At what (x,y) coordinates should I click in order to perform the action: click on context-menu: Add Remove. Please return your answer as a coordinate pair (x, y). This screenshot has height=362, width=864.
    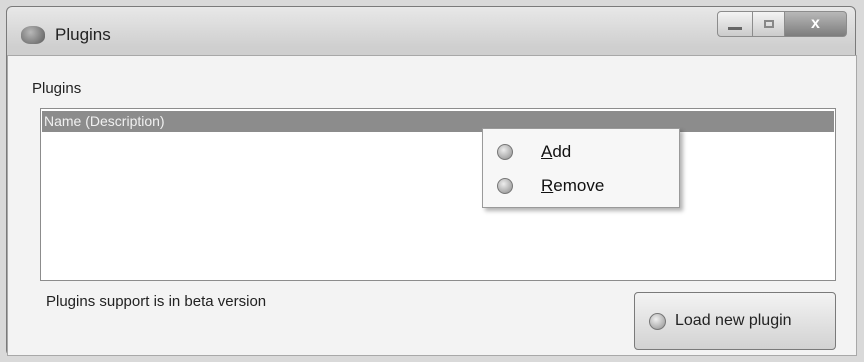
    Looking at the image, I should click on (581, 168).